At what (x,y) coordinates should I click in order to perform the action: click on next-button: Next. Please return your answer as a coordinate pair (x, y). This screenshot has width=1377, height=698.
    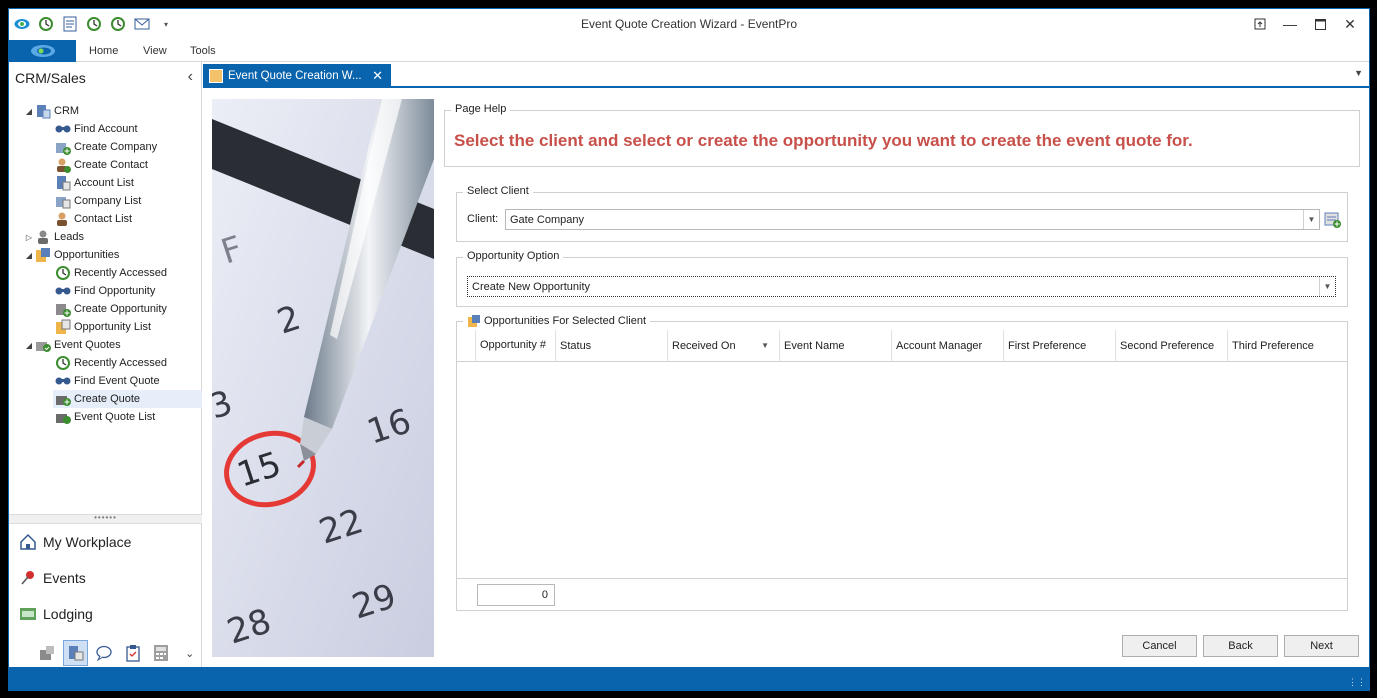
    Looking at the image, I should click on (1321, 646).